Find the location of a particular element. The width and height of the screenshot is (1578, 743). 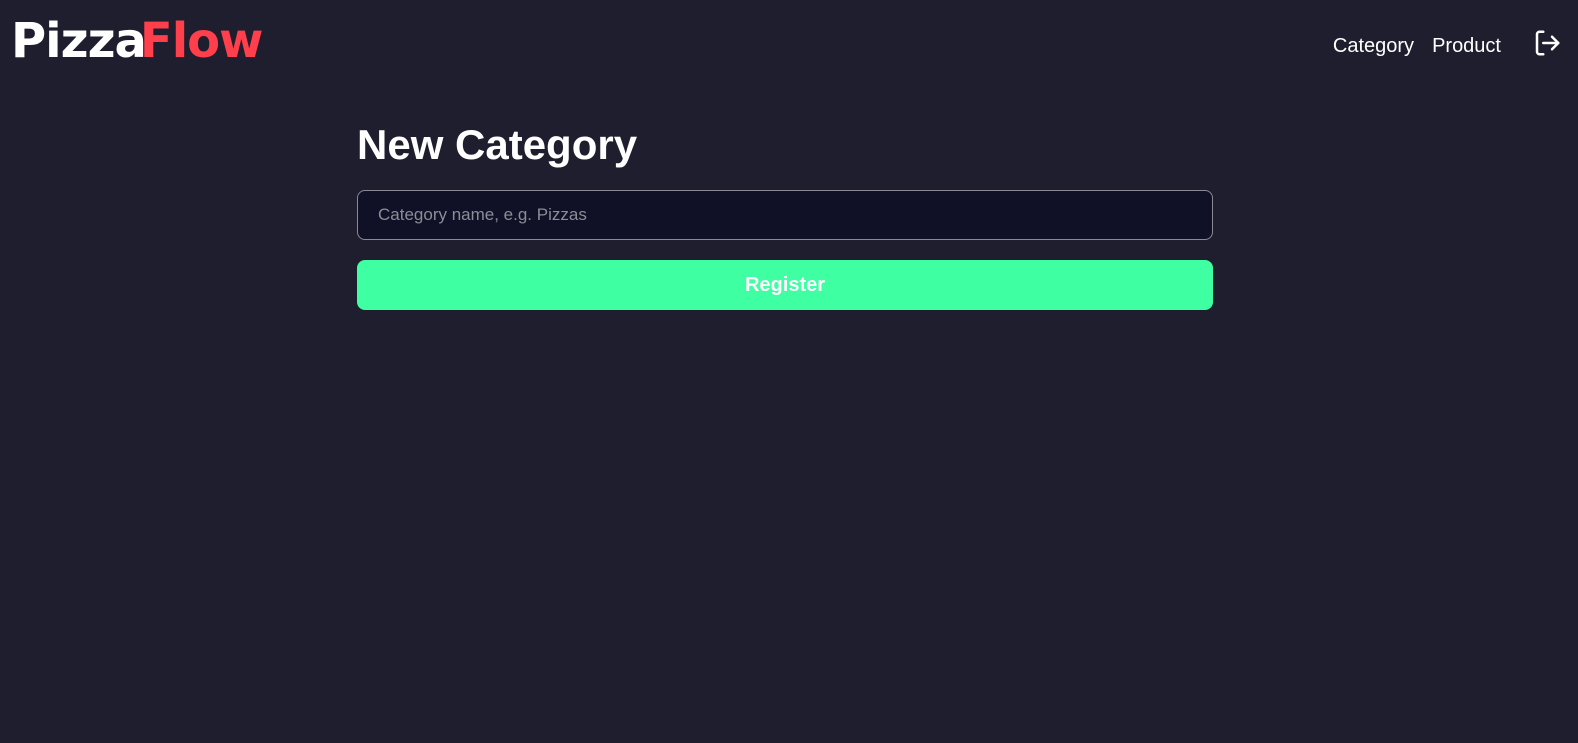

register-button: Register is located at coordinates (785, 285).